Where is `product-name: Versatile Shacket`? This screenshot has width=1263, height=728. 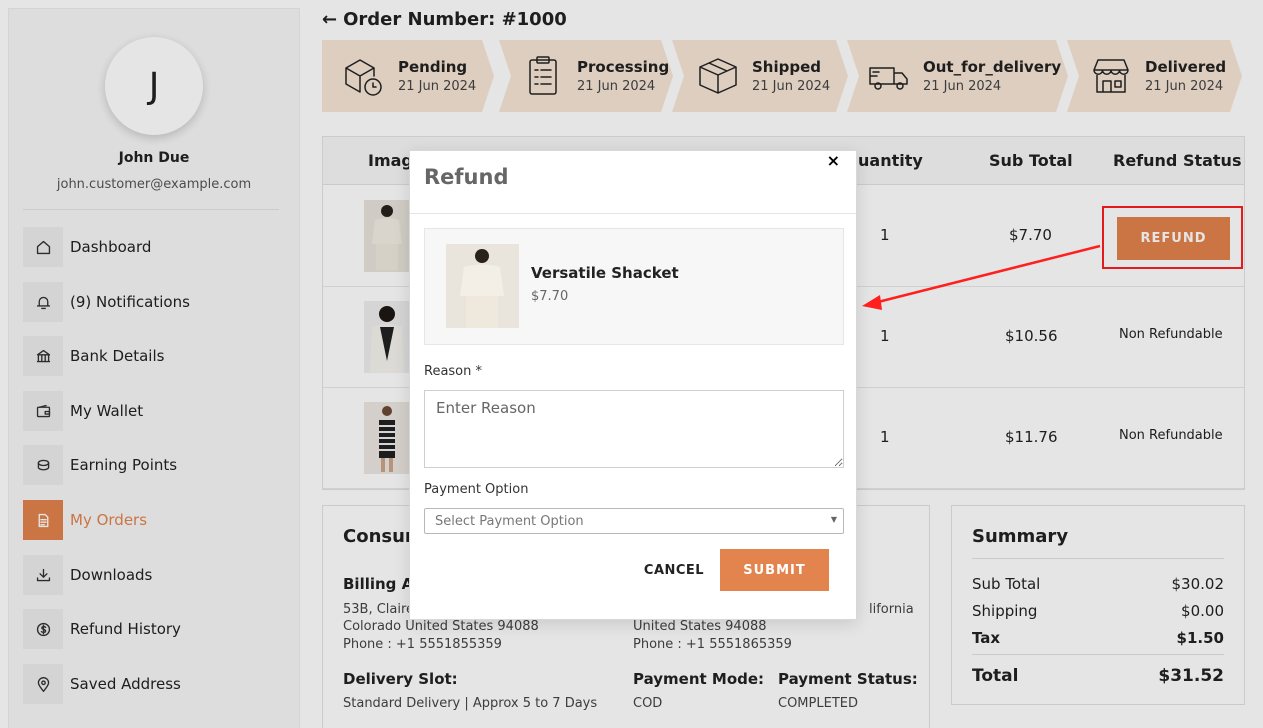 product-name: Versatile Shacket is located at coordinates (605, 273).